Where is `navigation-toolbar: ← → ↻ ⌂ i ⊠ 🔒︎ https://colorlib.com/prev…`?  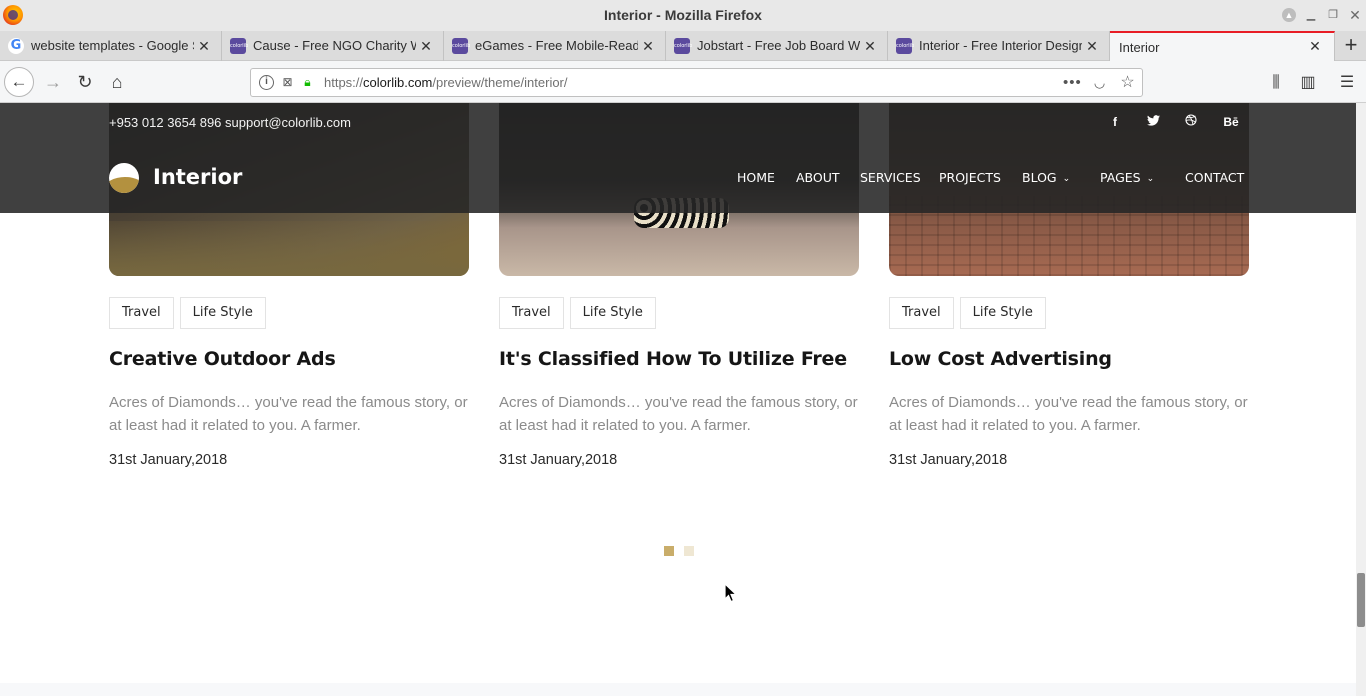
navigation-toolbar: ← → ↻ ⌂ i ⊠ 🔒︎ https://colorlib.com/prev… is located at coordinates (683, 82).